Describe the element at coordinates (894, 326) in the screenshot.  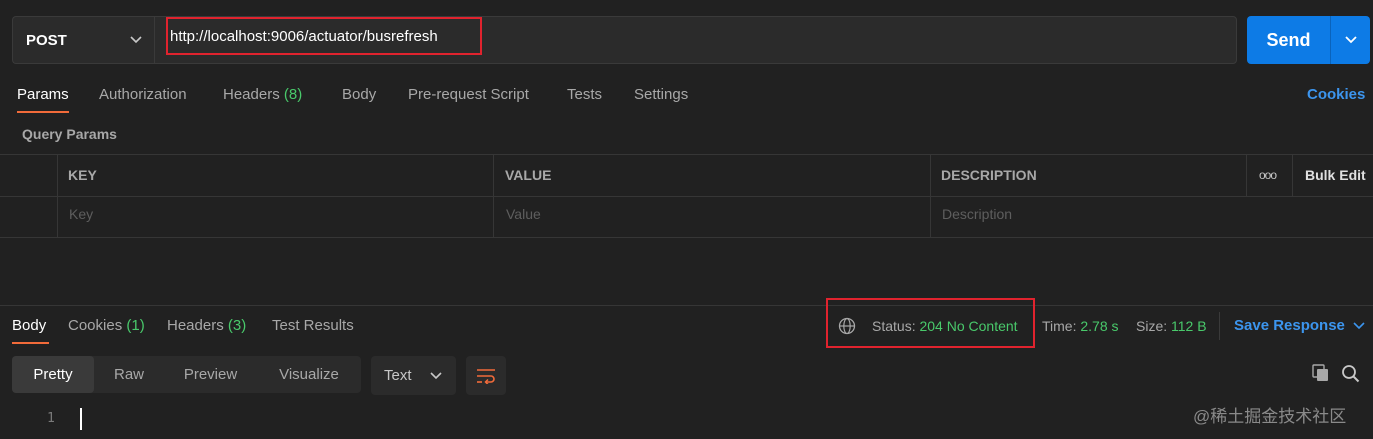
I see `status-label: Status:` at that location.